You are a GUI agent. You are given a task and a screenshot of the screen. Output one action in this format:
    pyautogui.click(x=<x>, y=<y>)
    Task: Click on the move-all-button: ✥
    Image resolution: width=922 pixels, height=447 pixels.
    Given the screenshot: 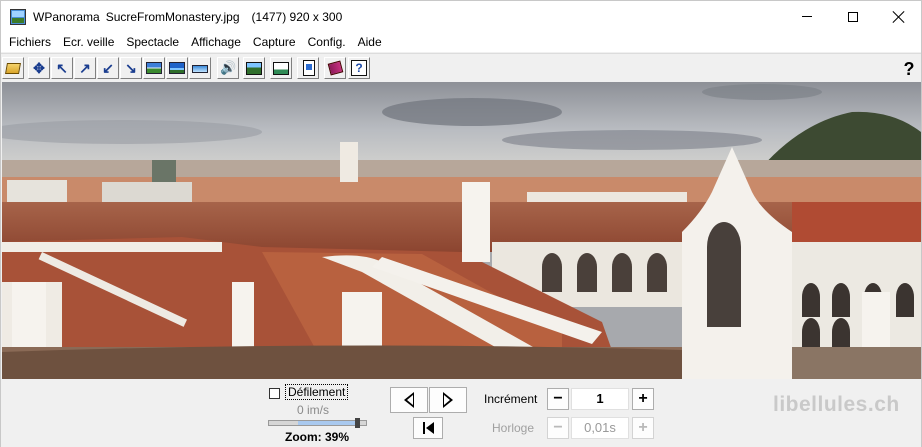 What is the action you would take?
    pyautogui.click(x=39, y=68)
    